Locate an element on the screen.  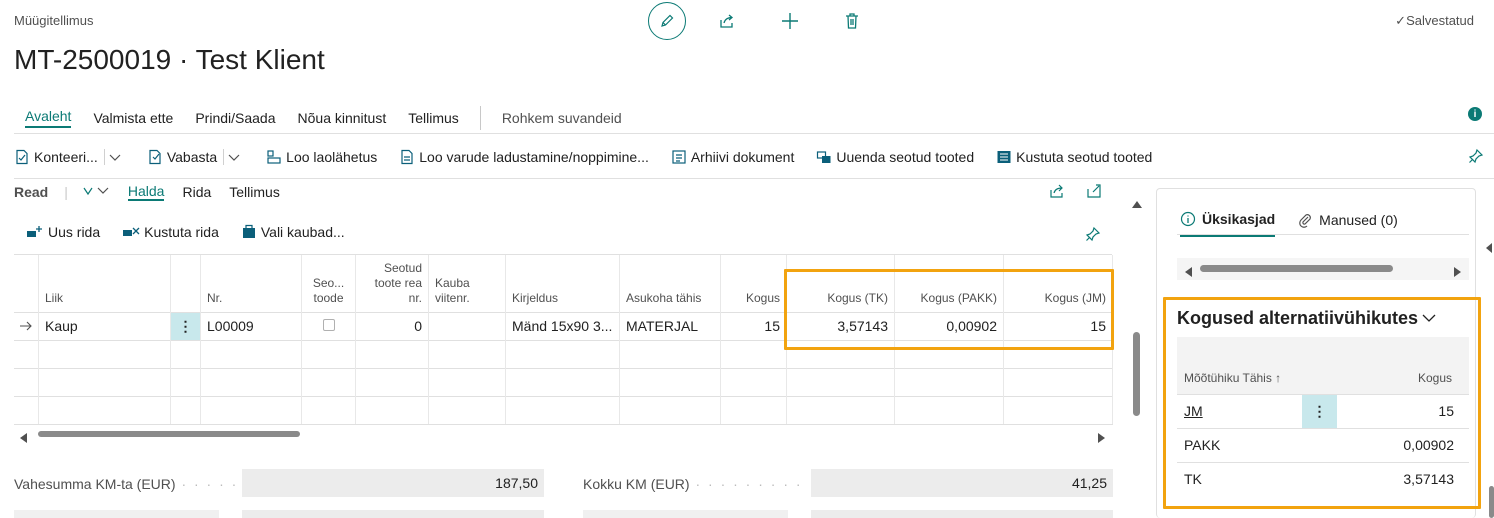
horizontal-scrollbar is located at coordinates (563, 434).